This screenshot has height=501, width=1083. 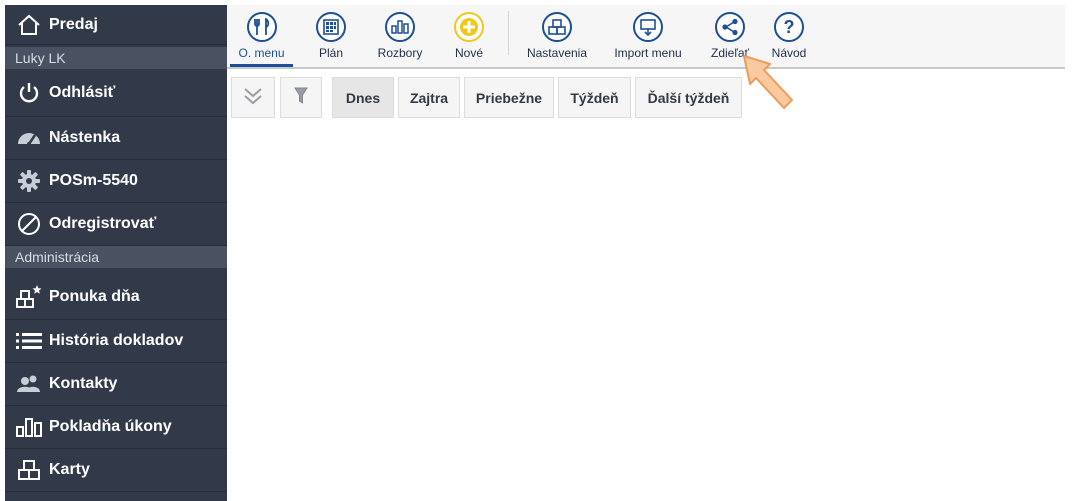 I want to click on toolbar-nastavenia-button: Nastavenia, so click(x=557, y=36).